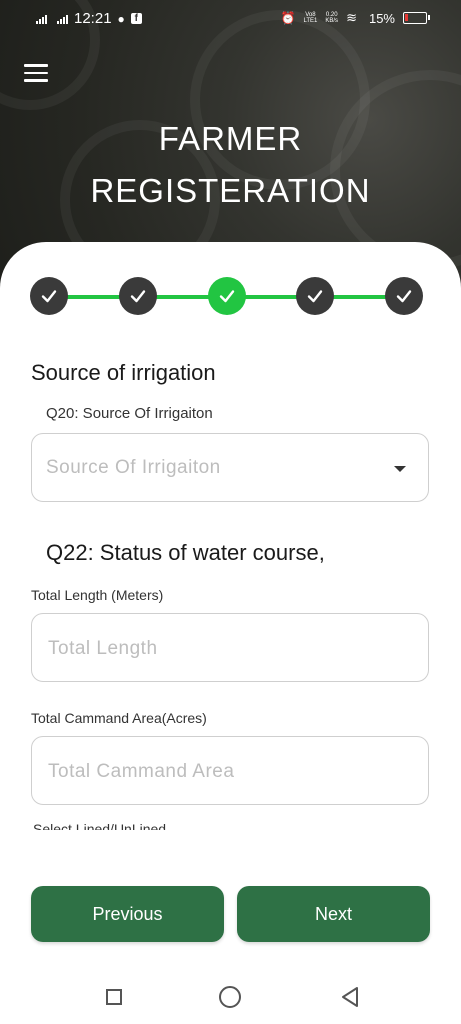 Image resolution: width=461 pixels, height=1024 pixels. Describe the element at coordinates (138, 296) in the screenshot. I see `step-2-checkmark-icon` at that location.